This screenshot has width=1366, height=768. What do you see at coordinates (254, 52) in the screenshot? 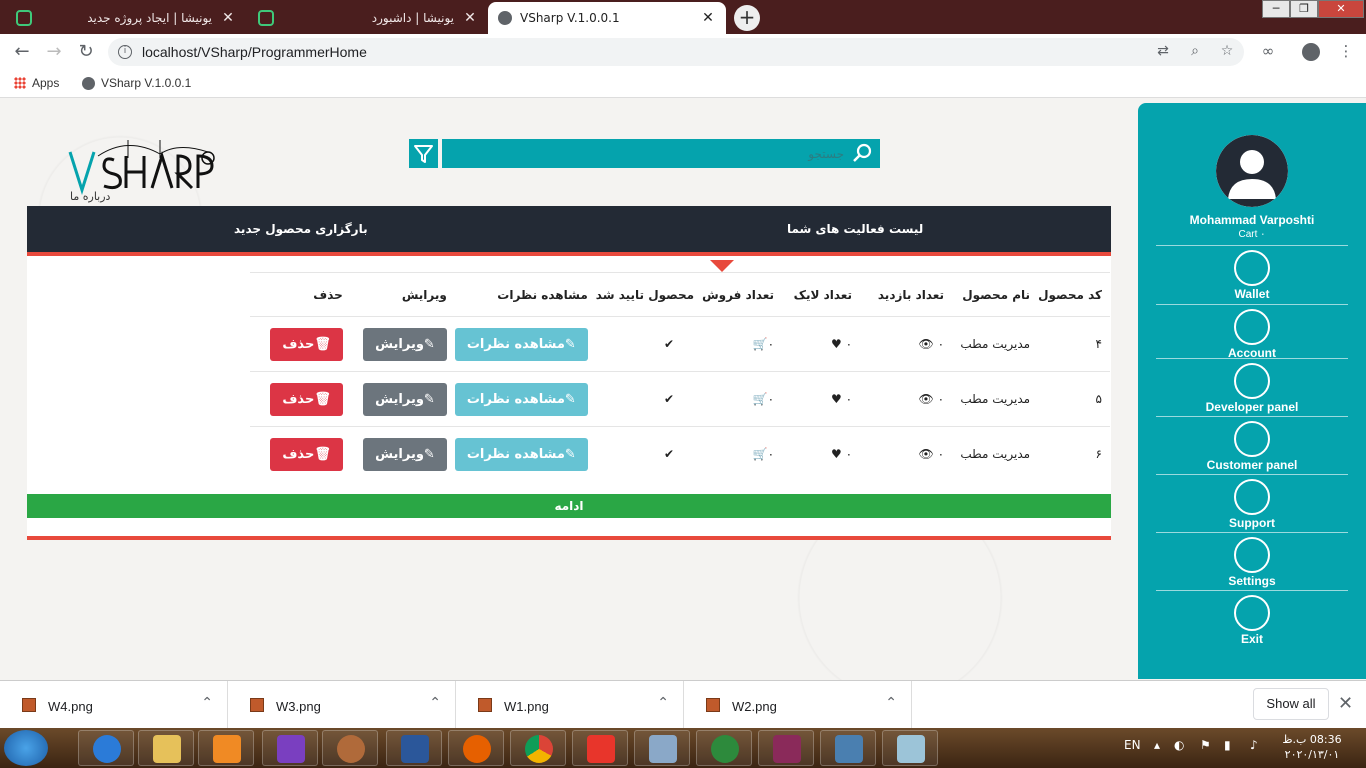
I see `url-text: localhost/VSharp/ProgrammerHome` at bounding box center [254, 52].